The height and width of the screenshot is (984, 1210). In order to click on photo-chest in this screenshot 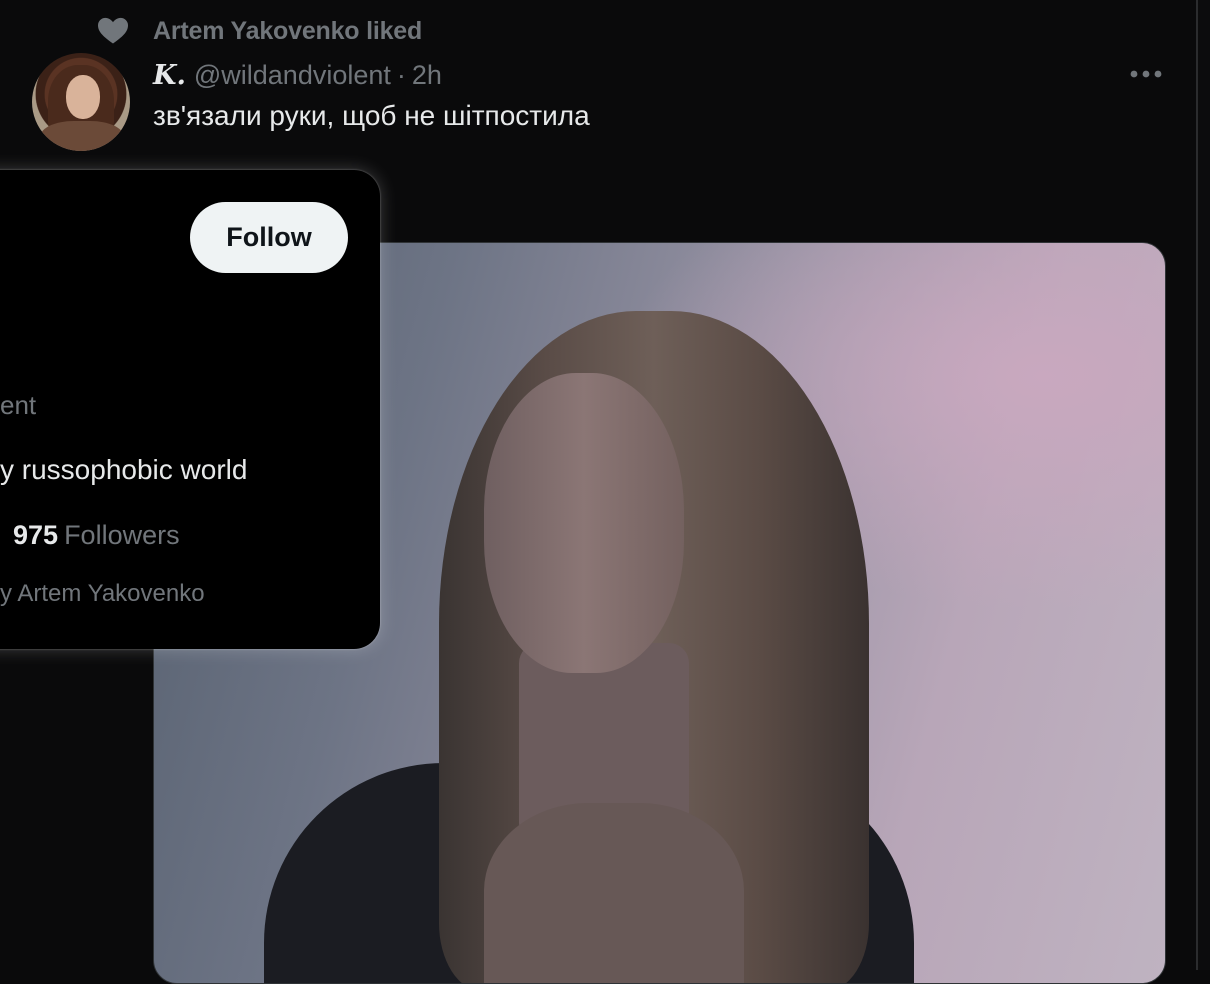, I will do `click(614, 893)`.